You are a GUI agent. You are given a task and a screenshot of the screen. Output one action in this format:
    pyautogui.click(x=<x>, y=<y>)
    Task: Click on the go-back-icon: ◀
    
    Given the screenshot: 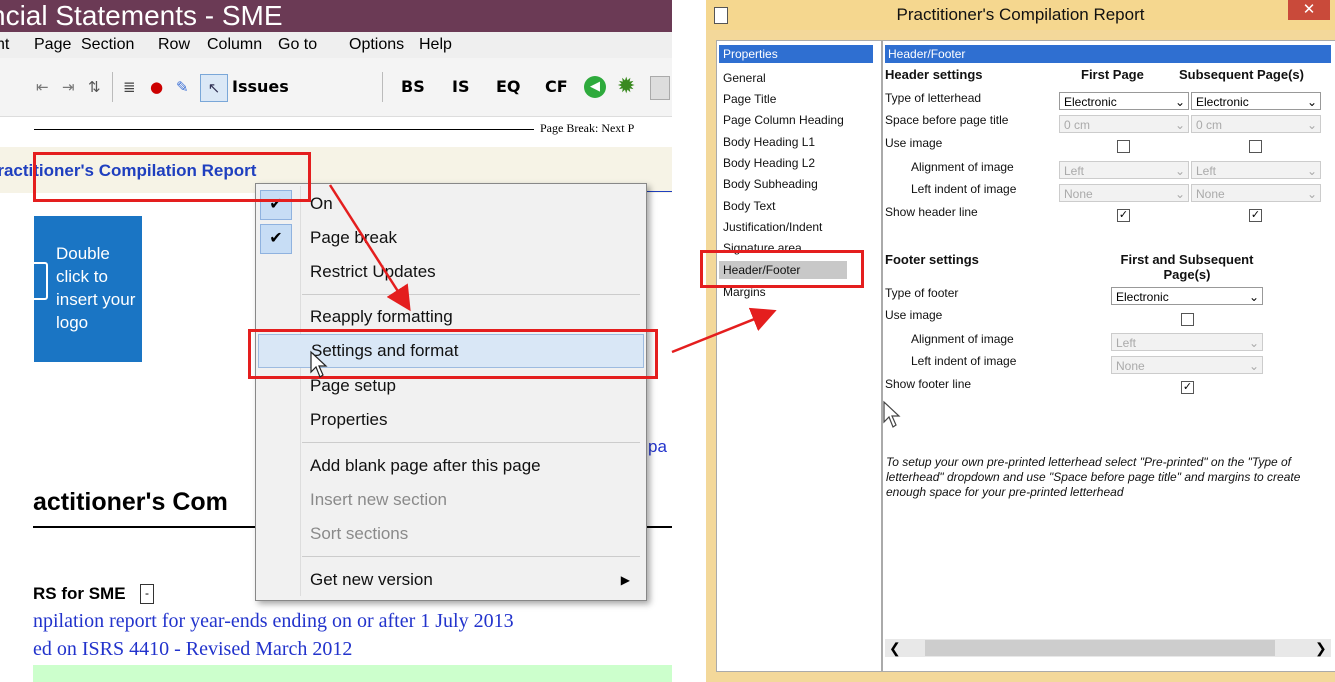 What is the action you would take?
    pyautogui.click(x=595, y=87)
    